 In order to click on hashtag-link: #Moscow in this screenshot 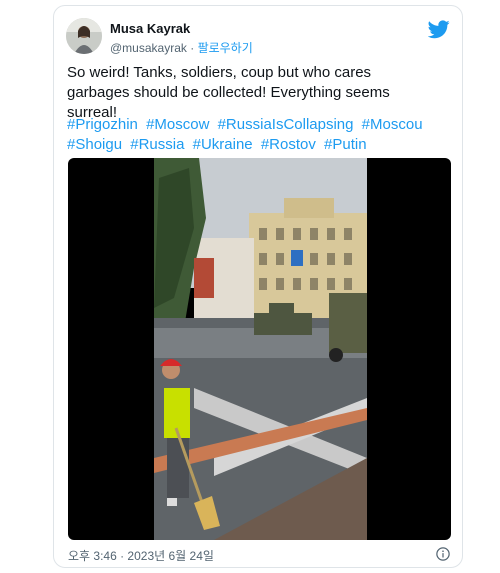, I will do `click(177, 124)`.